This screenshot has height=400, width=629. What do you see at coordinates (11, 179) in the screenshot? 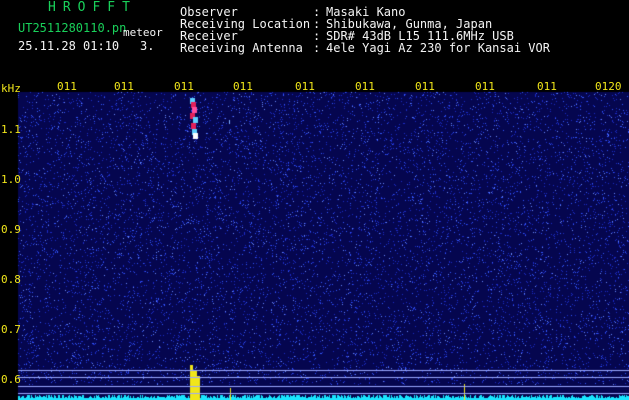
I see `frequency-tick-label: 1.0` at bounding box center [11, 179].